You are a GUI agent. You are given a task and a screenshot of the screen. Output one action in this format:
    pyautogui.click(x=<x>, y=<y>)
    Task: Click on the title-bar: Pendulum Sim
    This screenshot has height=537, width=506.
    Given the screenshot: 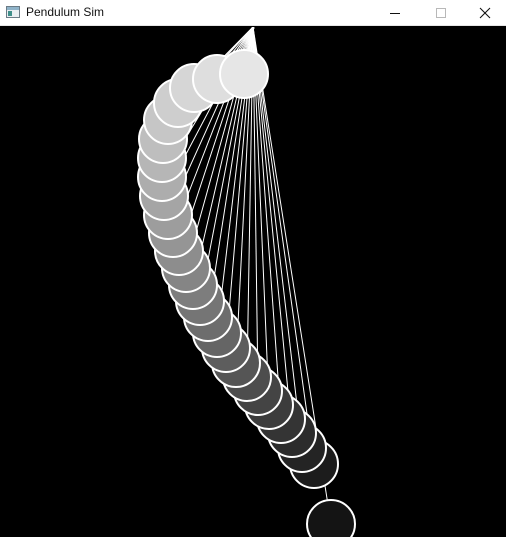 What is the action you would take?
    pyautogui.click(x=253, y=13)
    